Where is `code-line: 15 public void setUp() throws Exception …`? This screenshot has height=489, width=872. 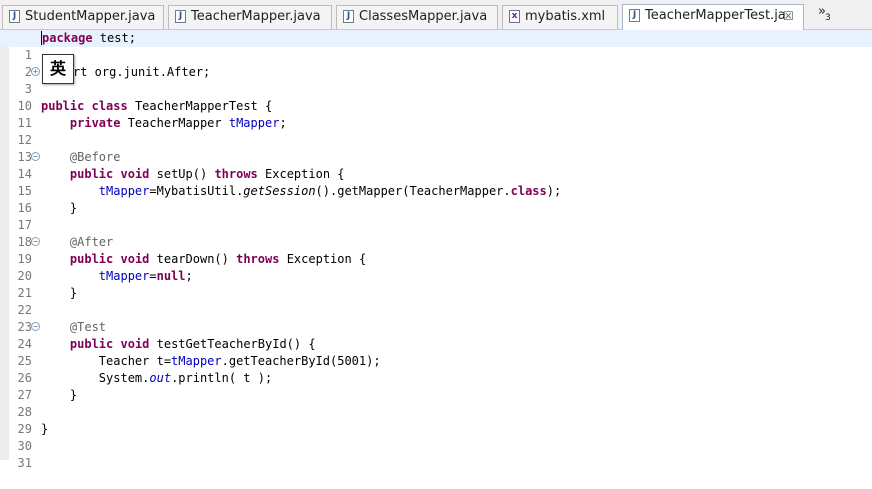
code-line: 15 public void setUp() throws Exception … is located at coordinates (436, 182).